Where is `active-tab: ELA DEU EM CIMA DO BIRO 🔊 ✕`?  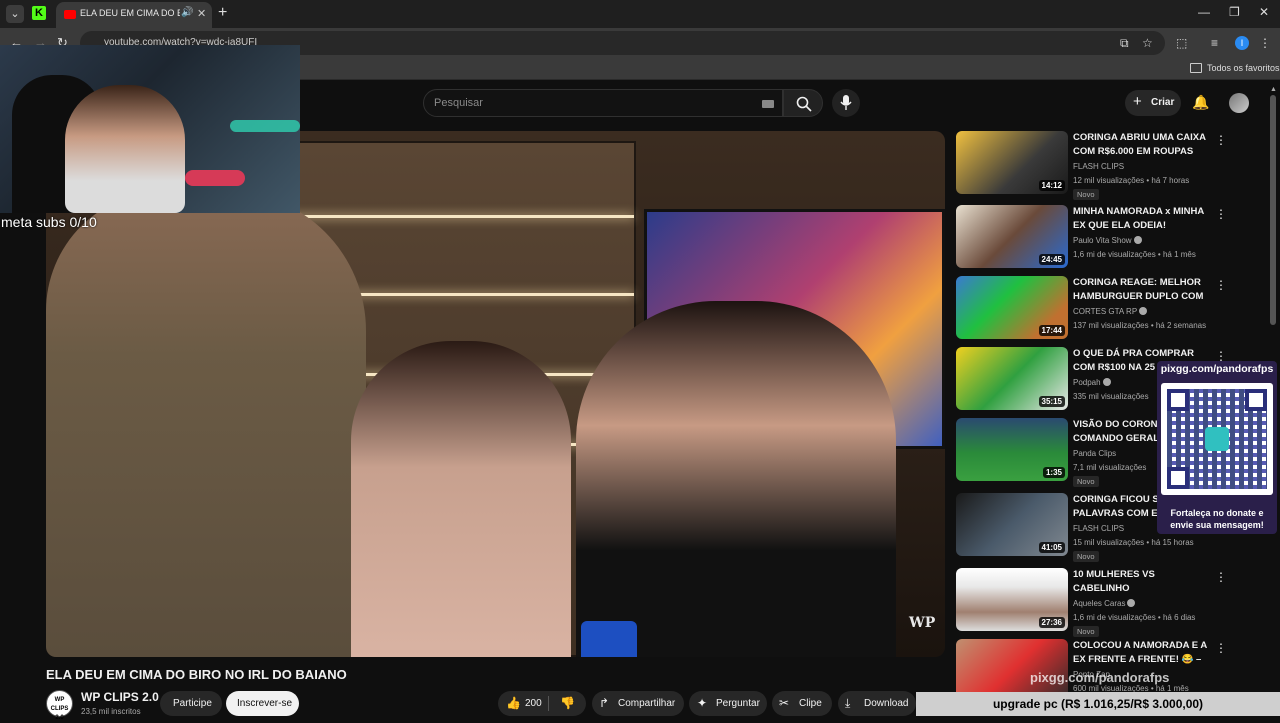 active-tab: ELA DEU EM CIMA DO BIRO 🔊 ✕ is located at coordinates (134, 15).